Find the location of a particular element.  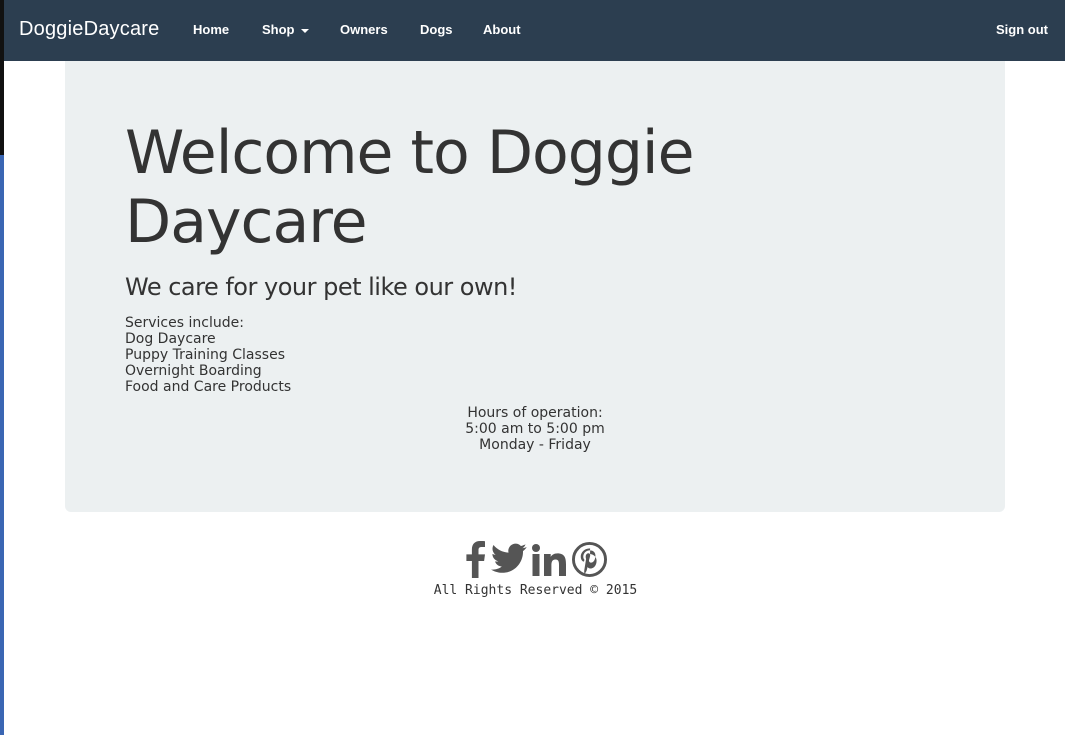

nav-dogs: Dogs is located at coordinates (436, 29).